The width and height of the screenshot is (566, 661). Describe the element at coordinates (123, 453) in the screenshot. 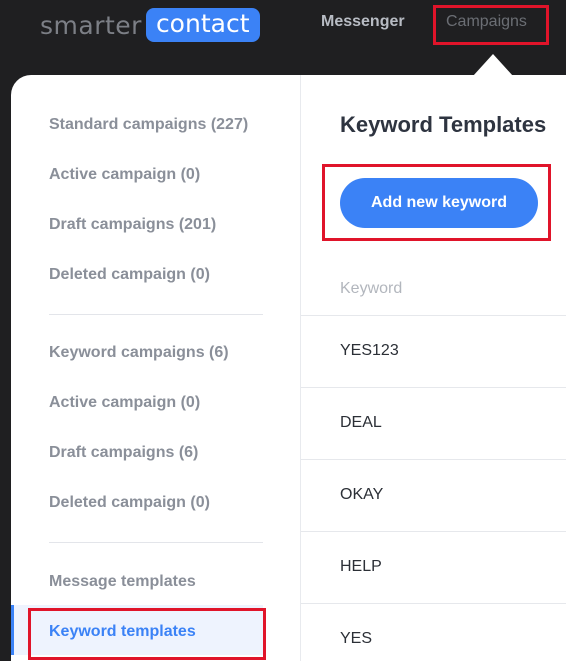

I see `menu-keyword-draft-campaigns: Draft campaigns (6)` at that location.